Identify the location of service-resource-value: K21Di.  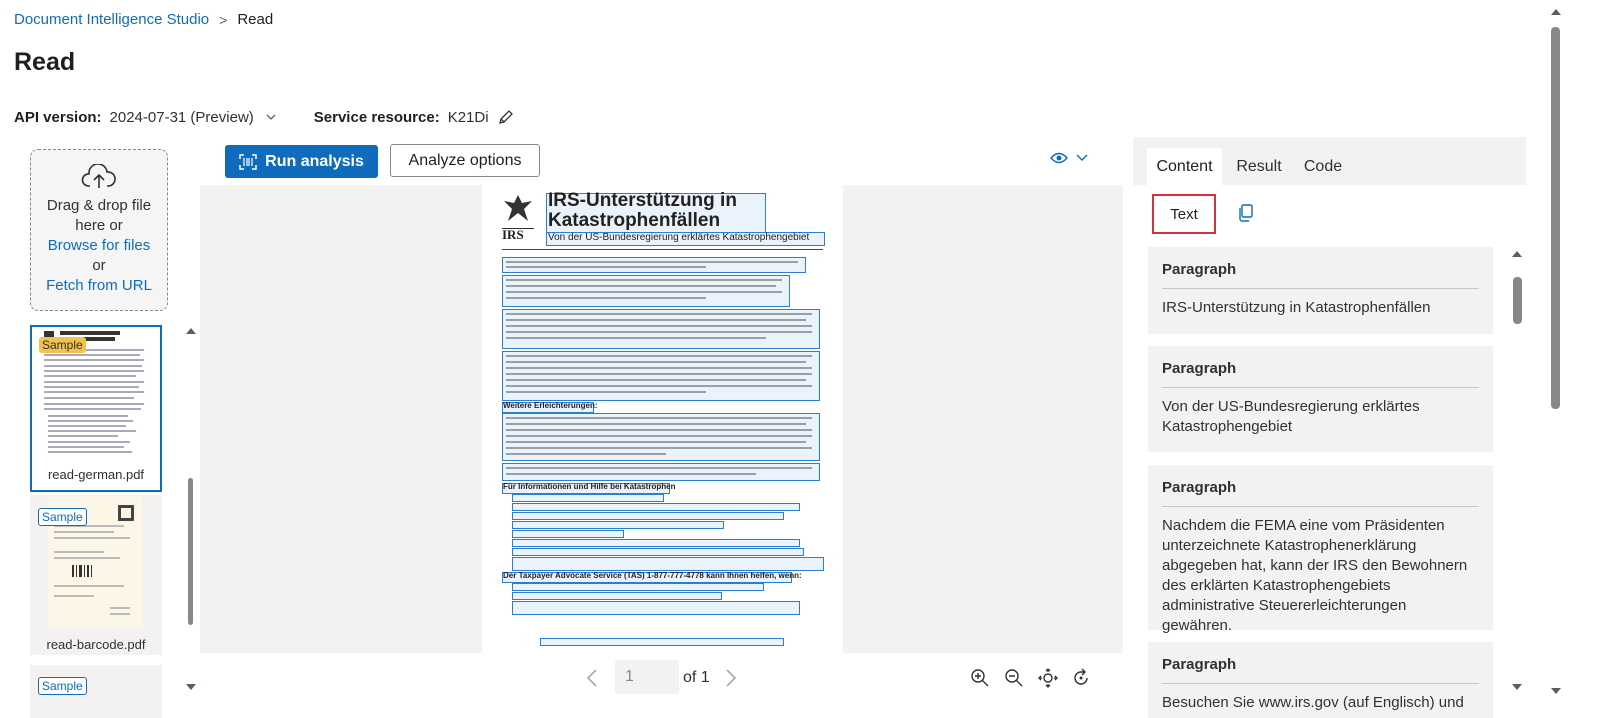
(468, 117).